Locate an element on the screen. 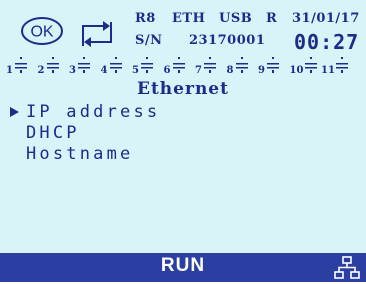 The height and width of the screenshot is (284, 366). channel-number: 11 is located at coordinates (328, 70).